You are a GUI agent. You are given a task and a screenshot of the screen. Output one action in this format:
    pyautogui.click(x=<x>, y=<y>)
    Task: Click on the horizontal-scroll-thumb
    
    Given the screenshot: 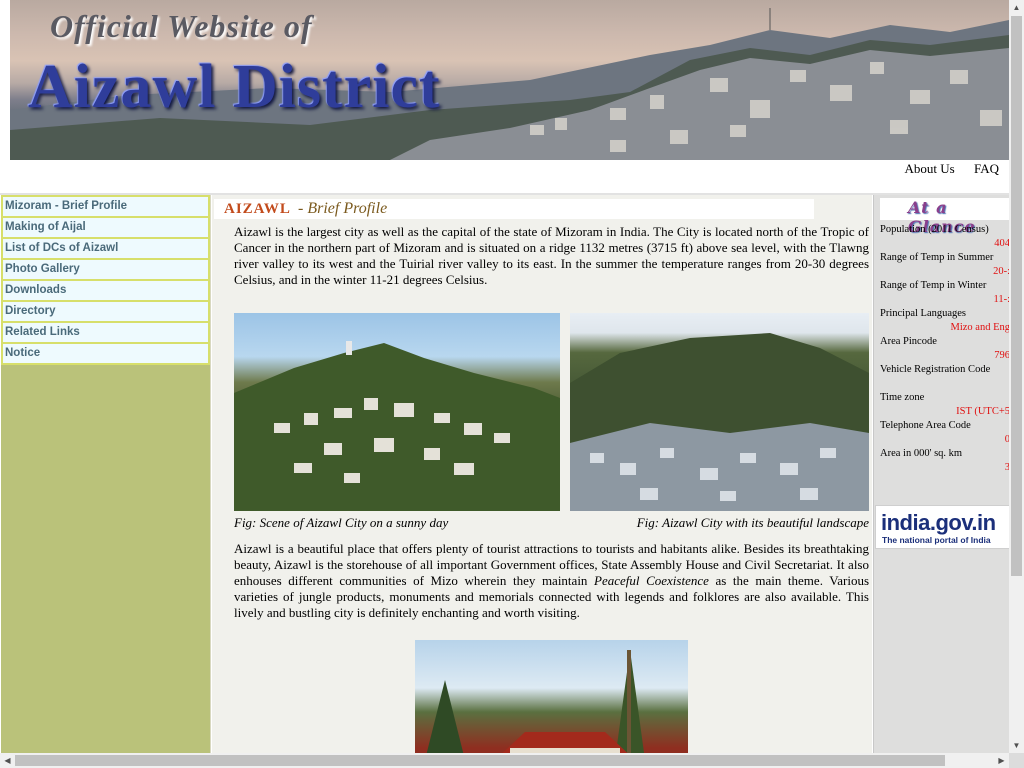 What is the action you would take?
    pyautogui.click(x=480, y=760)
    